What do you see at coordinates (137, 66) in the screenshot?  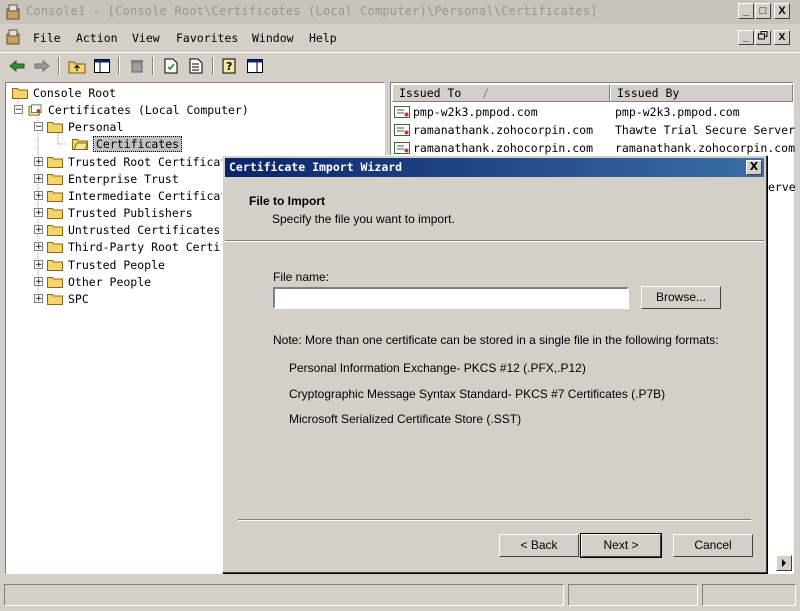 I see `delete-icon` at bounding box center [137, 66].